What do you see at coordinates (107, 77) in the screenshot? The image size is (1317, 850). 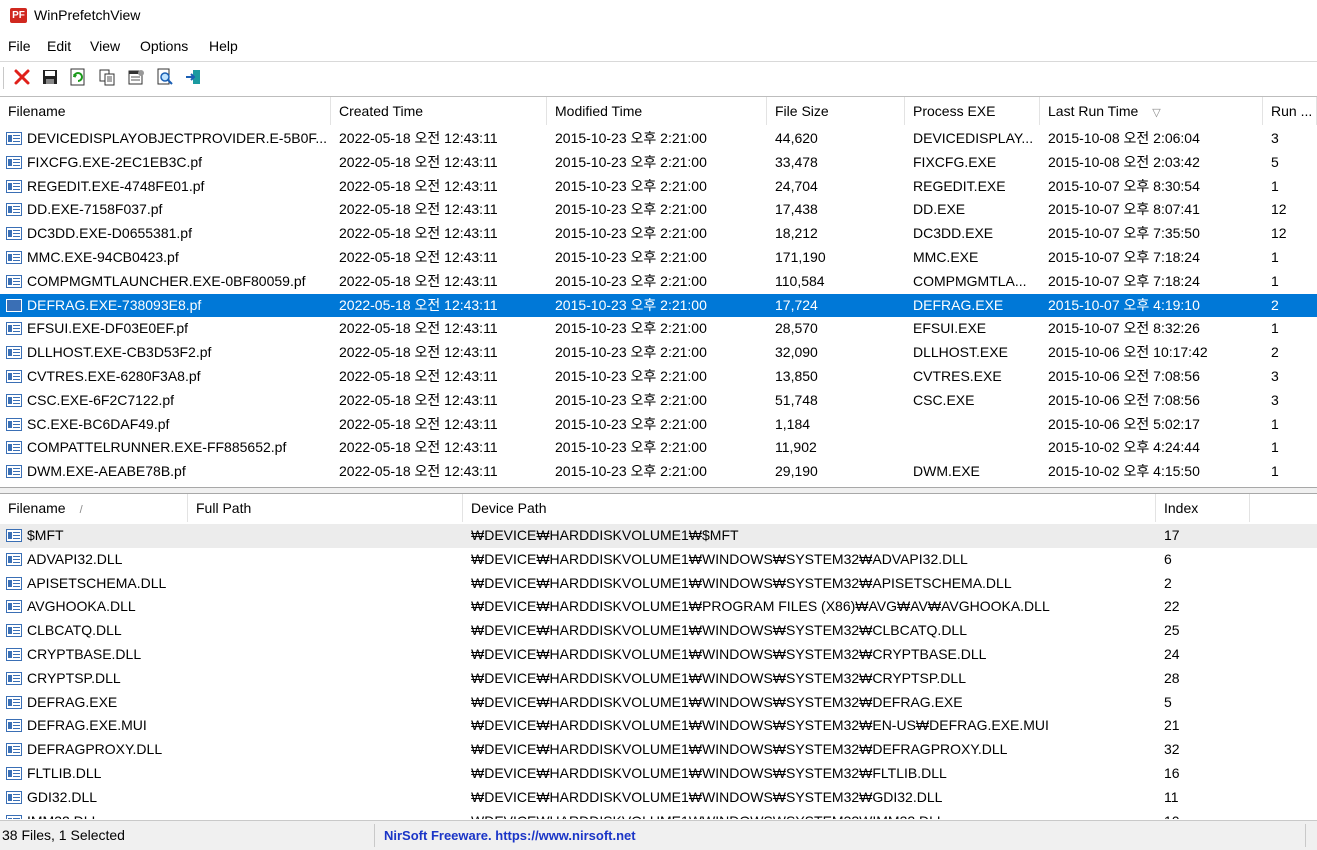 I see `copy-icon` at bounding box center [107, 77].